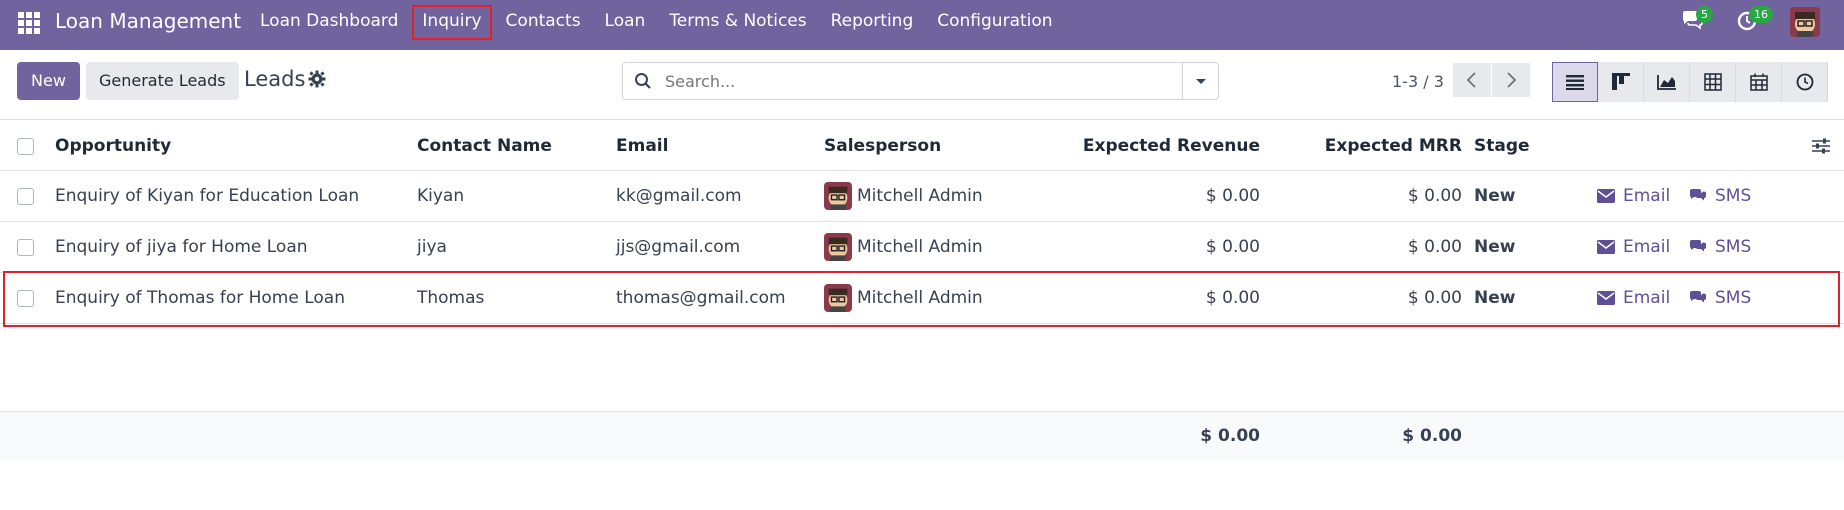 The image size is (1844, 510). What do you see at coordinates (25, 146) in the screenshot?
I see `select-all-checkbox` at bounding box center [25, 146].